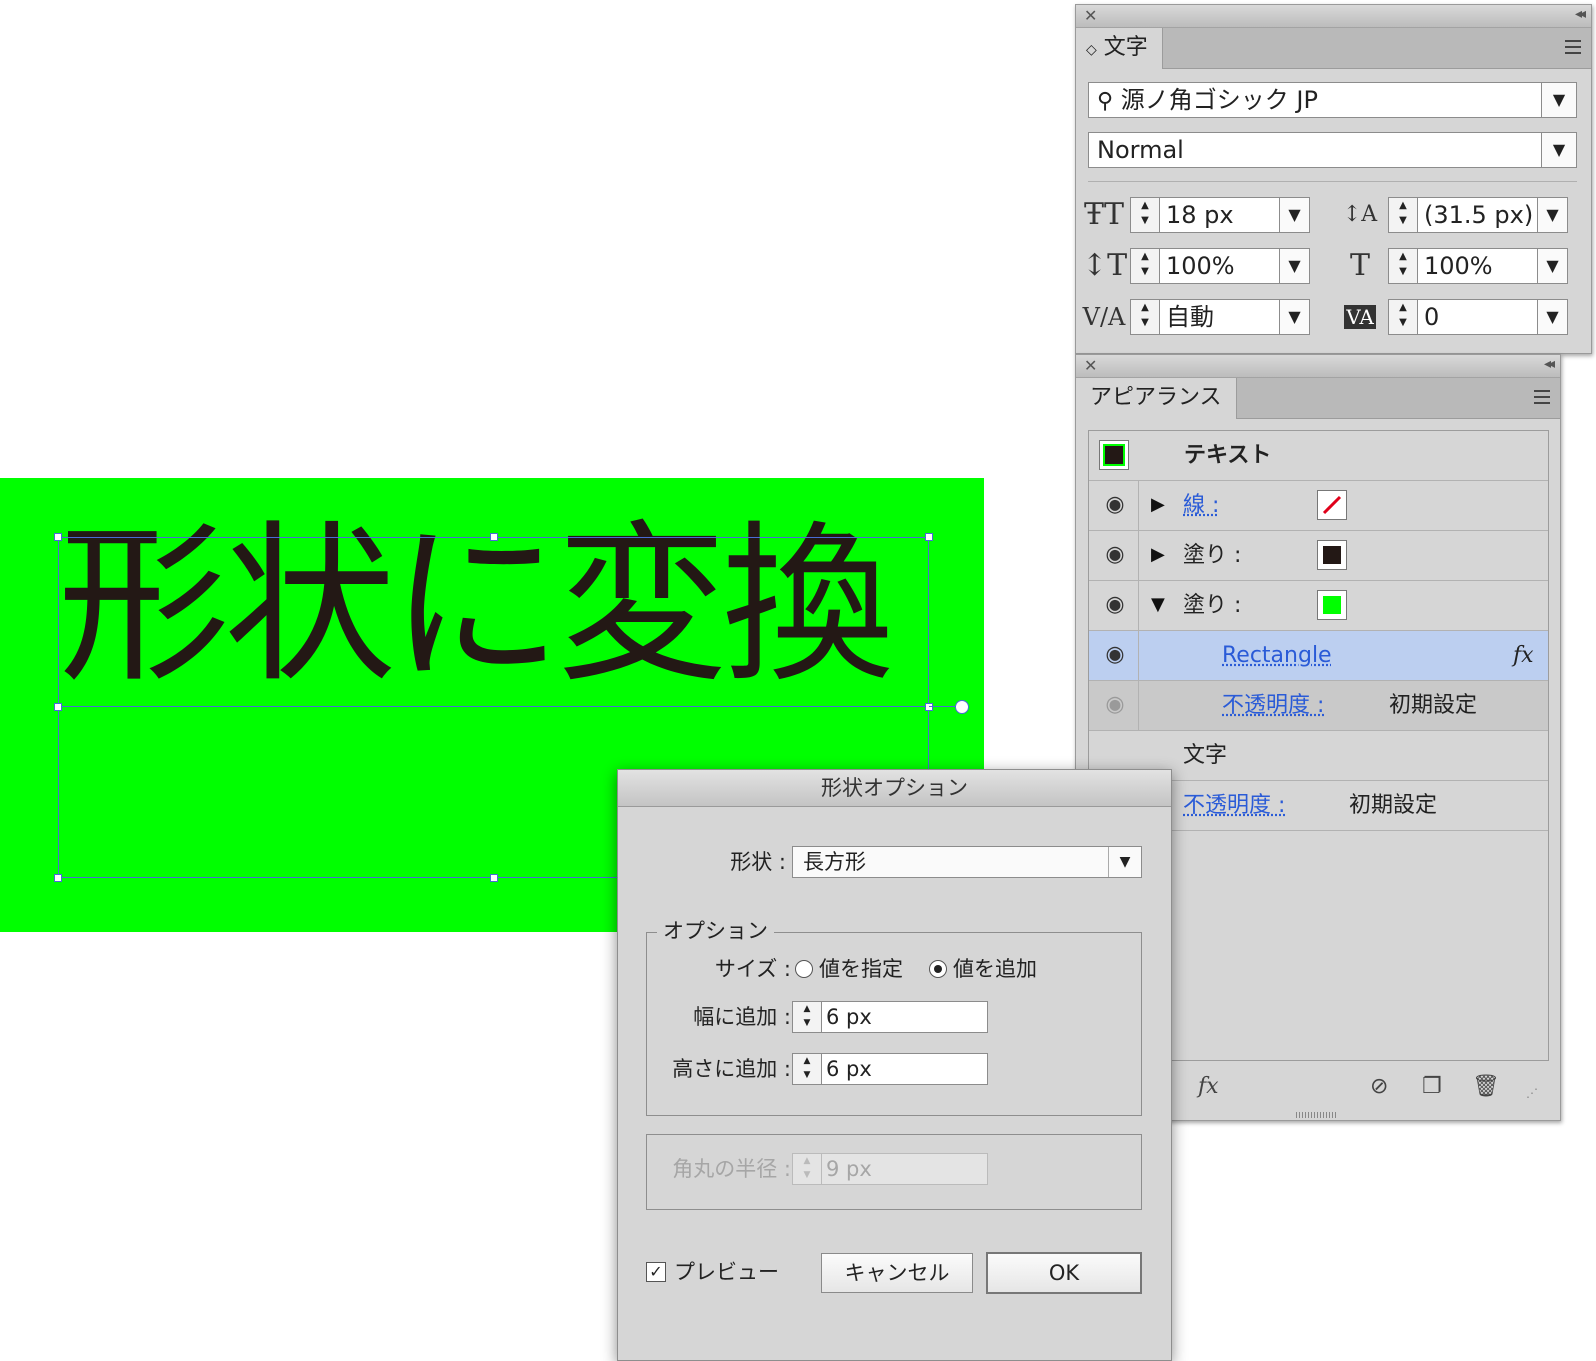 The width and height of the screenshot is (1596, 1361). I want to click on font-size-field: ▲ ▼ 18 px ▼, so click(1220, 215).